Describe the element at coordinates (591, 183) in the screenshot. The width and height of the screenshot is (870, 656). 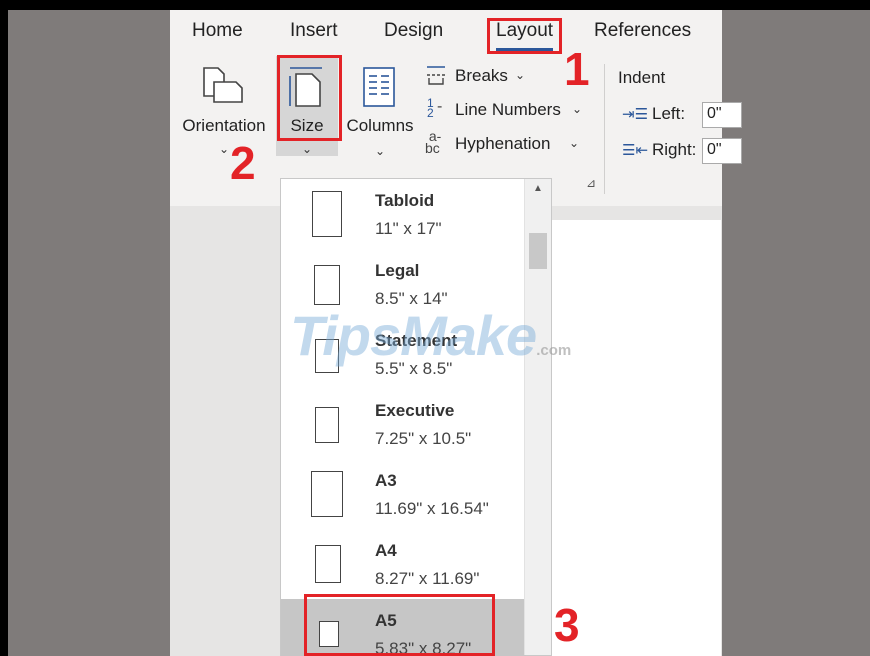
I see `dialog-launcher-icon: ⊿` at that location.